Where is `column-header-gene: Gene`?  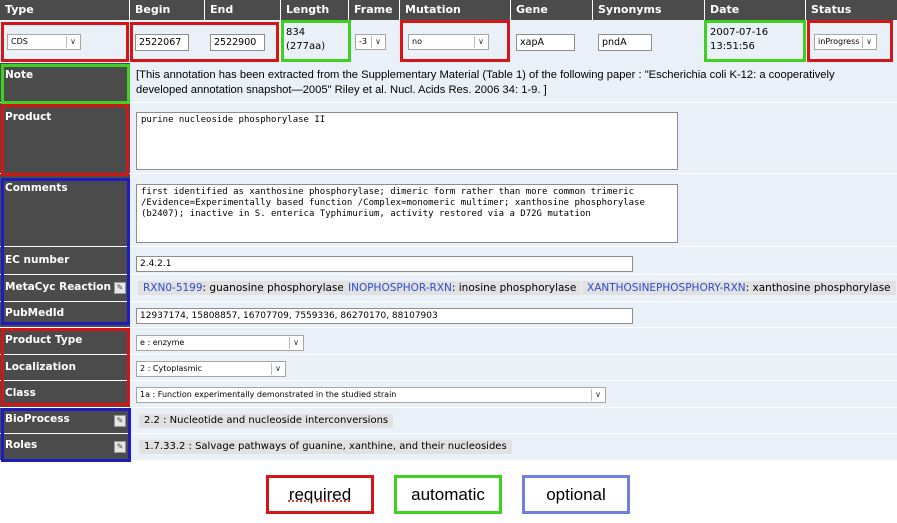
column-header-gene: Gene is located at coordinates (552, 10).